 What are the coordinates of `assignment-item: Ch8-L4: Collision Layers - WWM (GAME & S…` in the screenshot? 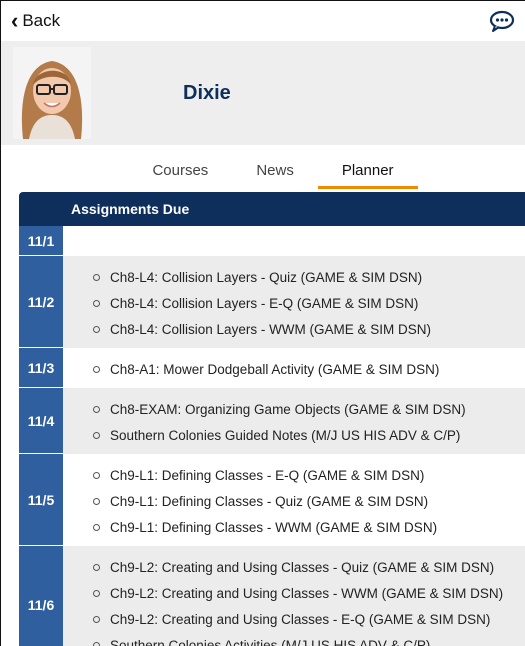 It's located at (309, 329).